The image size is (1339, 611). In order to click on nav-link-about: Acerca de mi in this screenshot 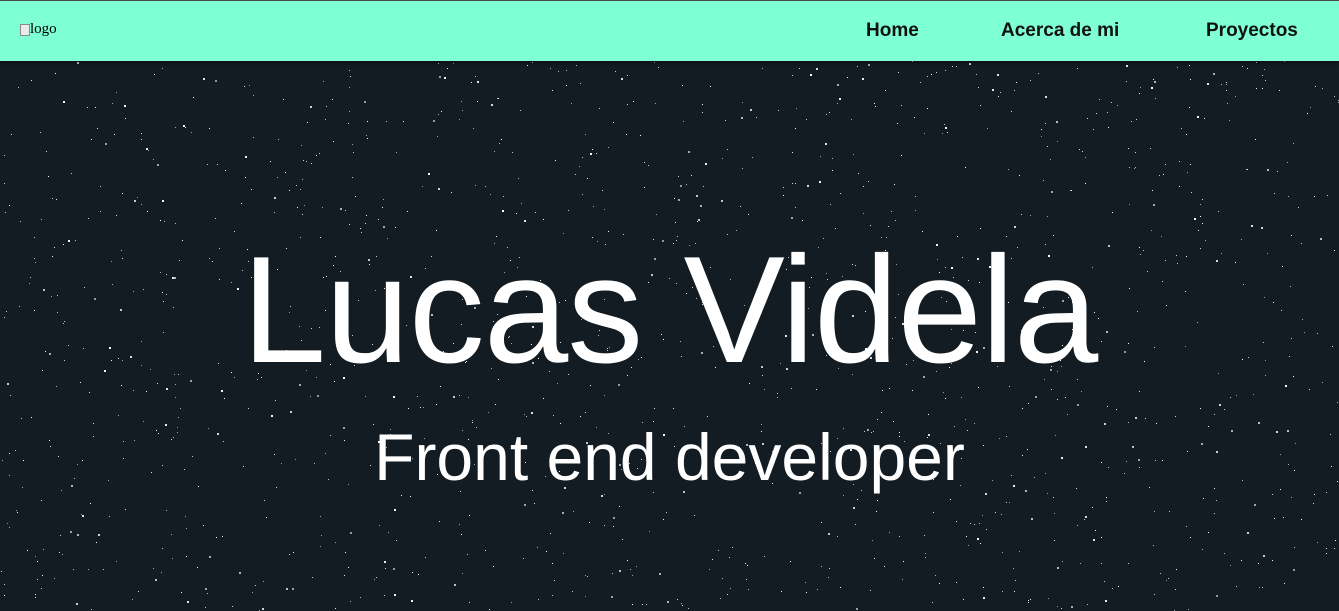, I will do `click(1060, 31)`.